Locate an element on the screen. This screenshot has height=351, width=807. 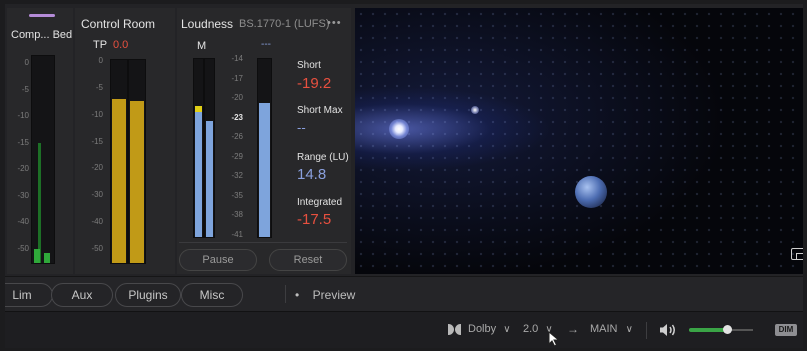
control-room-scale-tick-label: -10 is located at coordinates (97, 114).